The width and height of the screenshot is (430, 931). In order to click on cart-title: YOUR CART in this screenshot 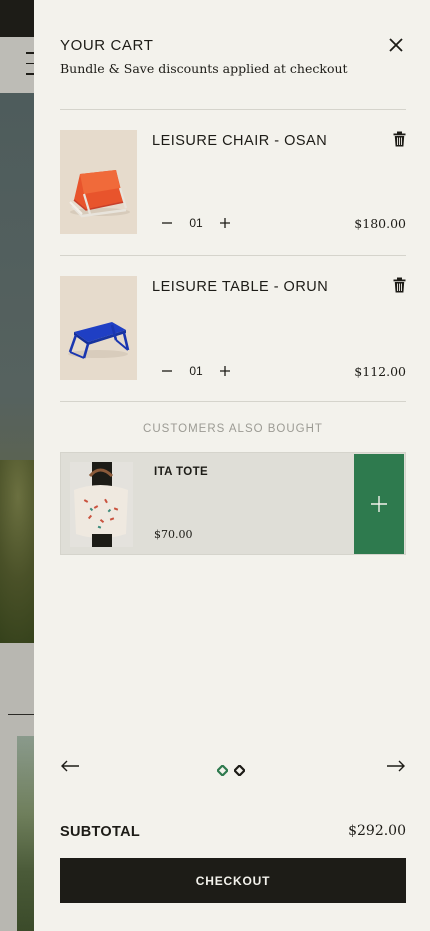, I will do `click(107, 45)`.